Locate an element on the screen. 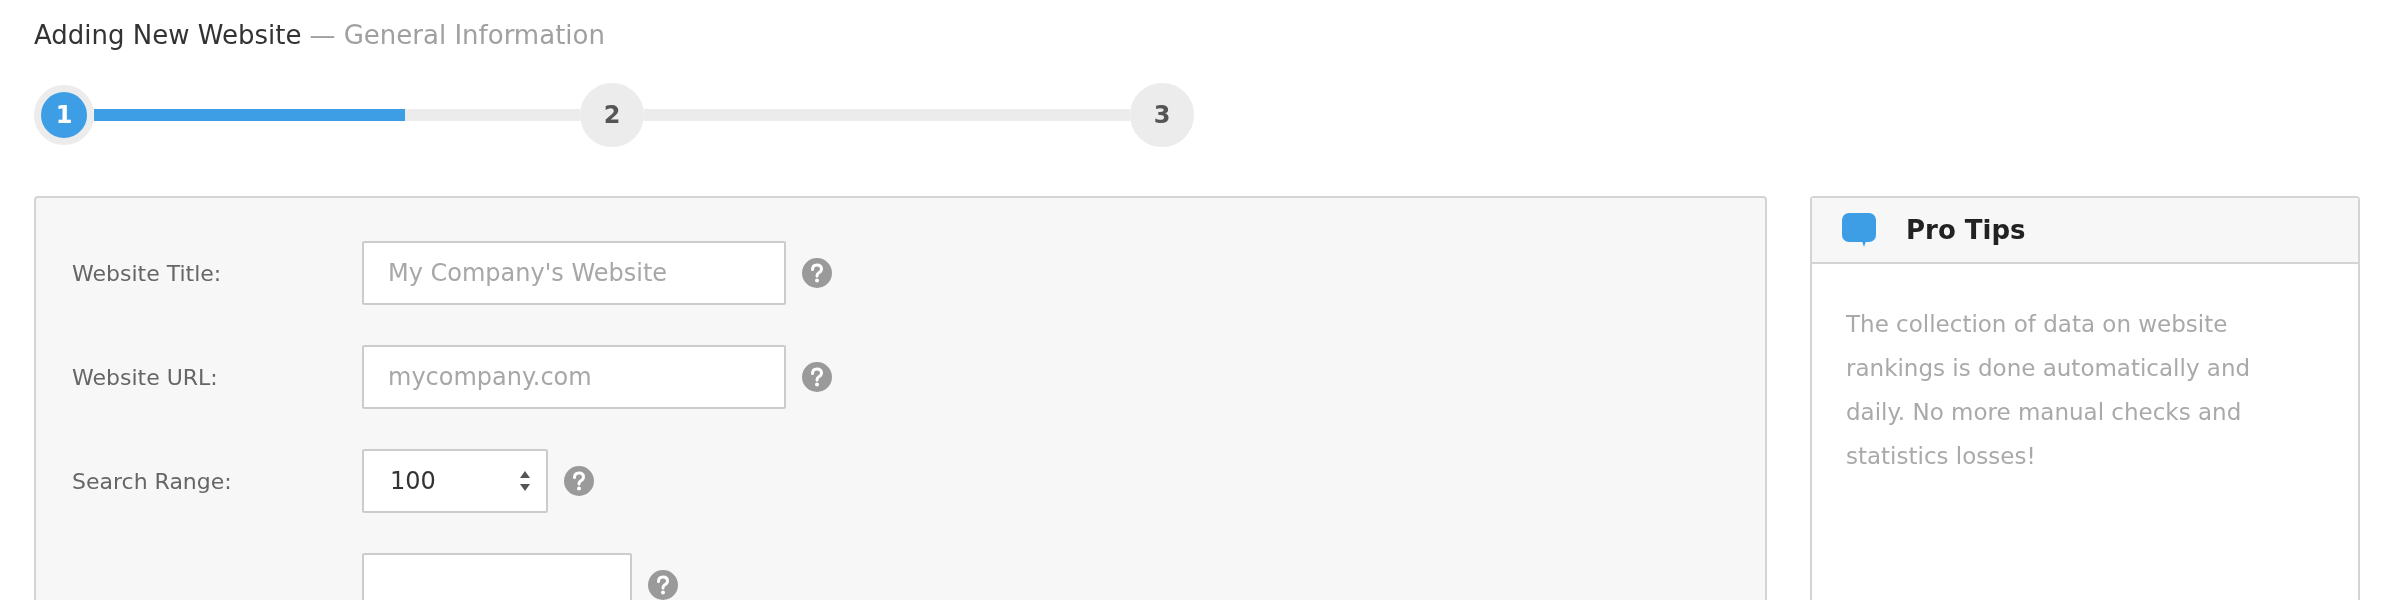  field-label: Website Title: is located at coordinates (147, 273).